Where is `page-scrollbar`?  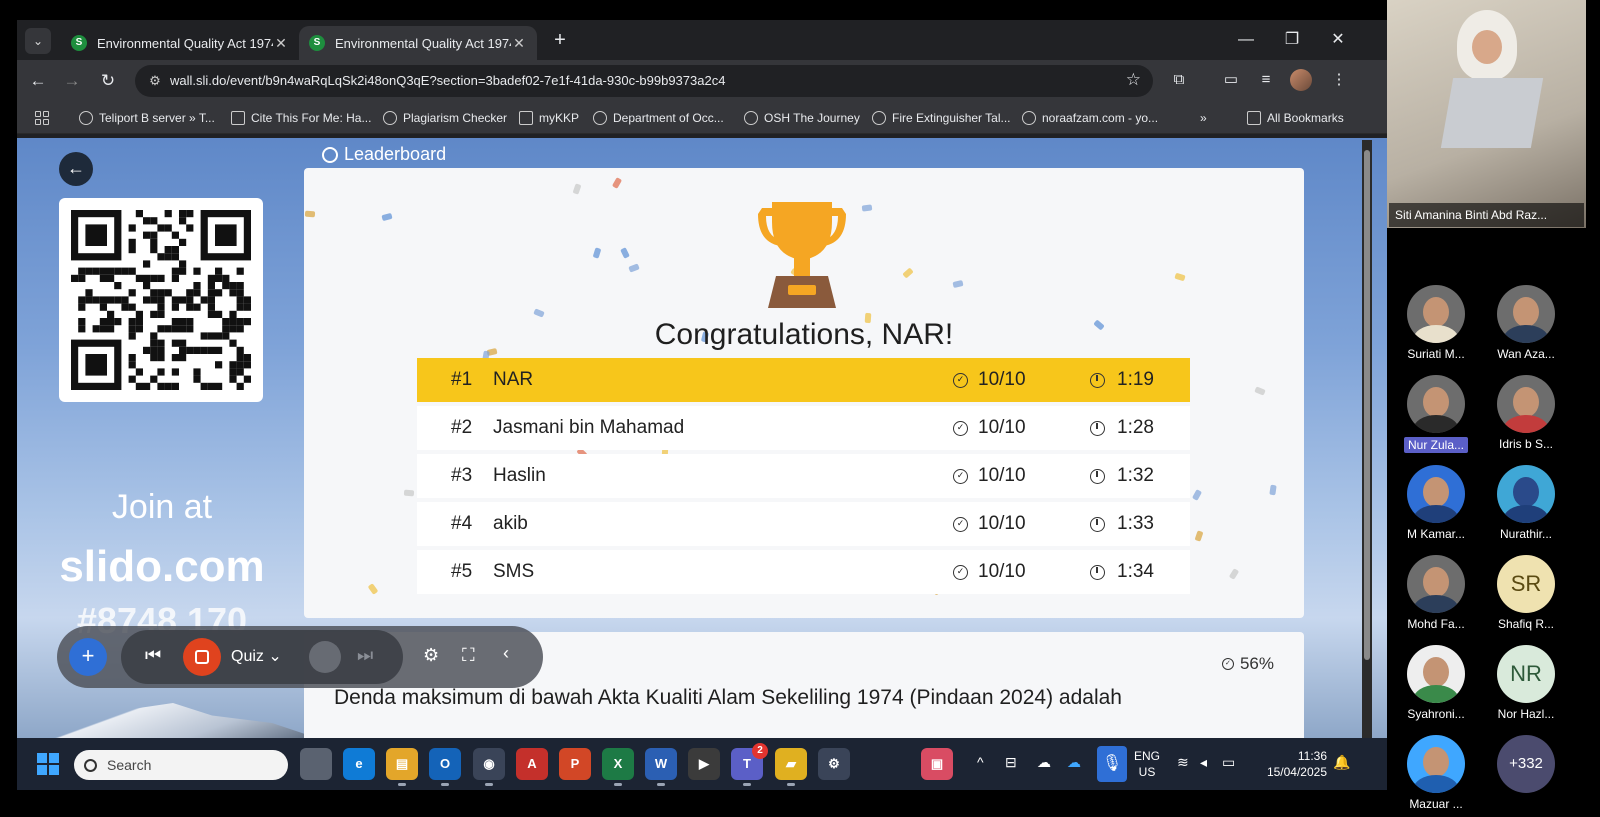 page-scrollbar is located at coordinates (1367, 439).